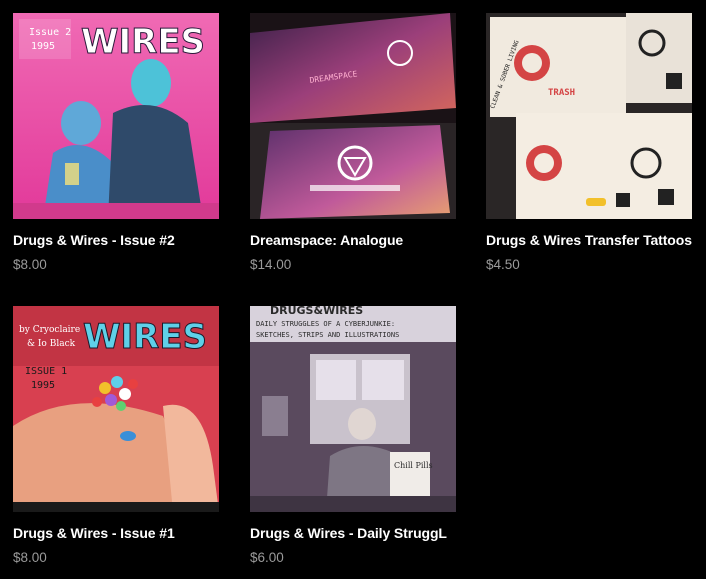 Image resolution: width=706 pixels, height=579 pixels. Describe the element at coordinates (116, 533) in the screenshot. I see `product-title: Drugs & Wires - Issue #1` at that location.